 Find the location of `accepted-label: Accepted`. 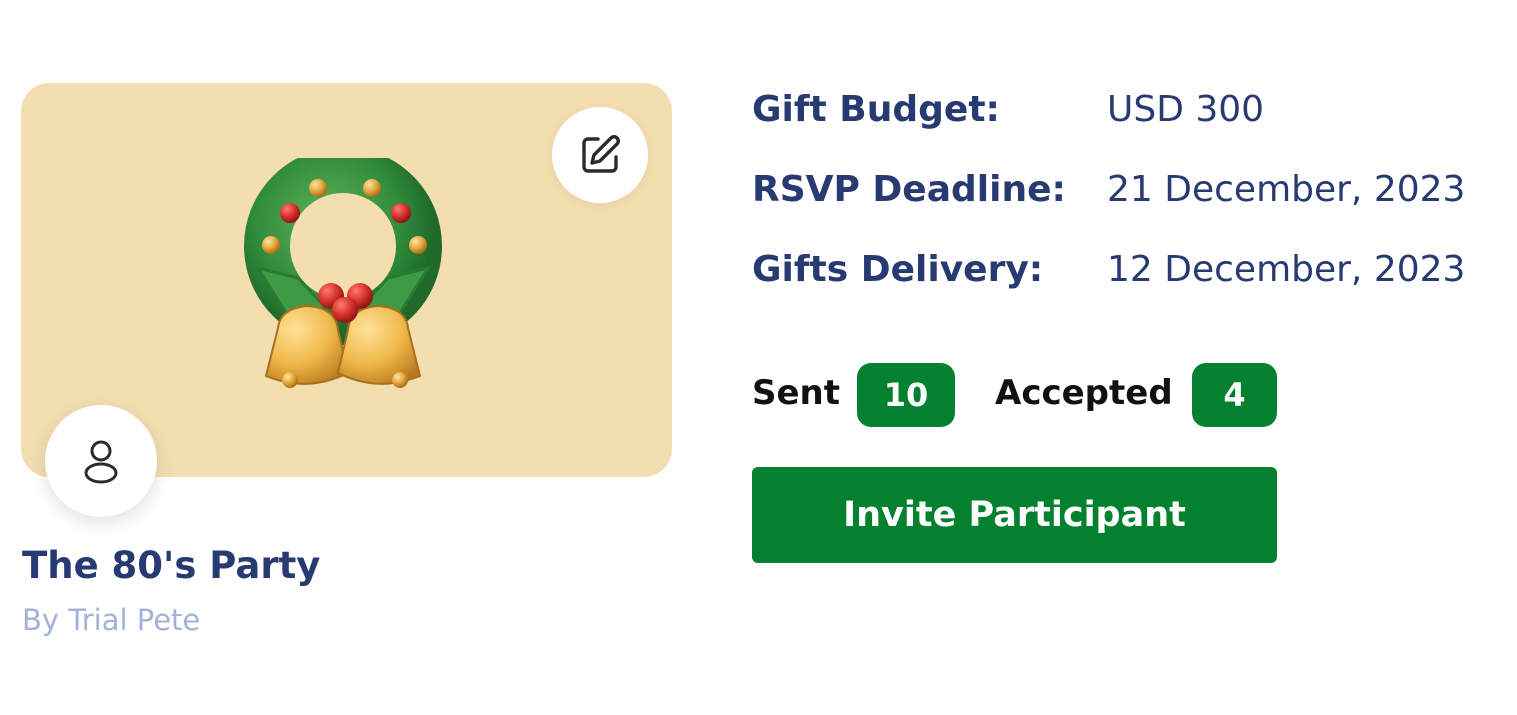

accepted-label: Accepted is located at coordinates (1084, 393).